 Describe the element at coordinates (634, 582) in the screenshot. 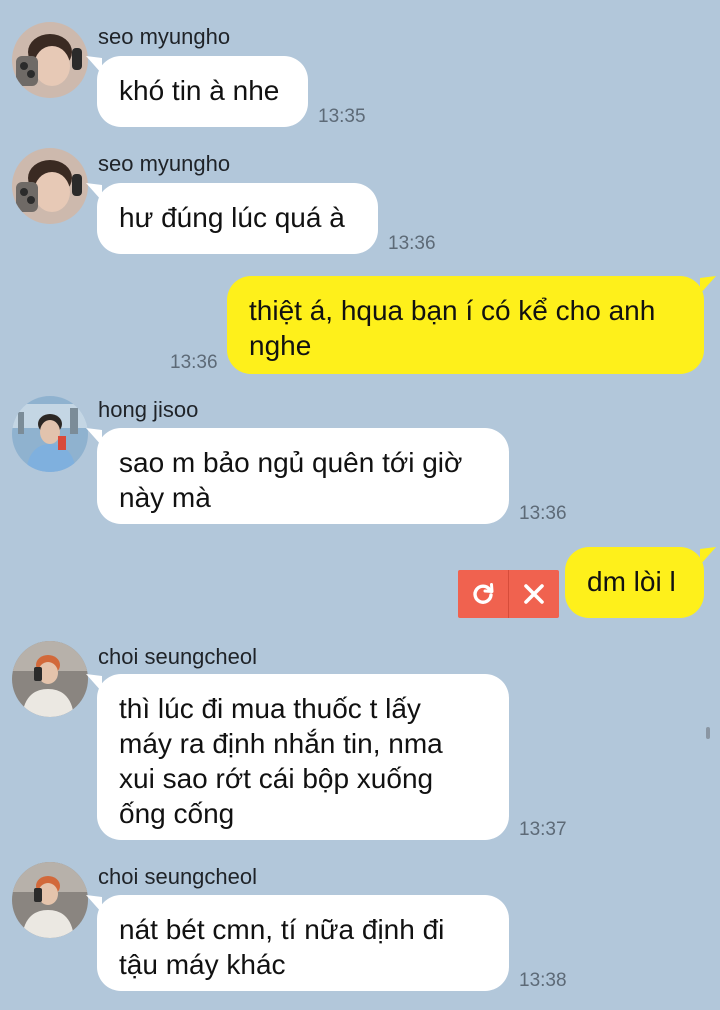

I see `message-bubble: dm lòi l` at that location.